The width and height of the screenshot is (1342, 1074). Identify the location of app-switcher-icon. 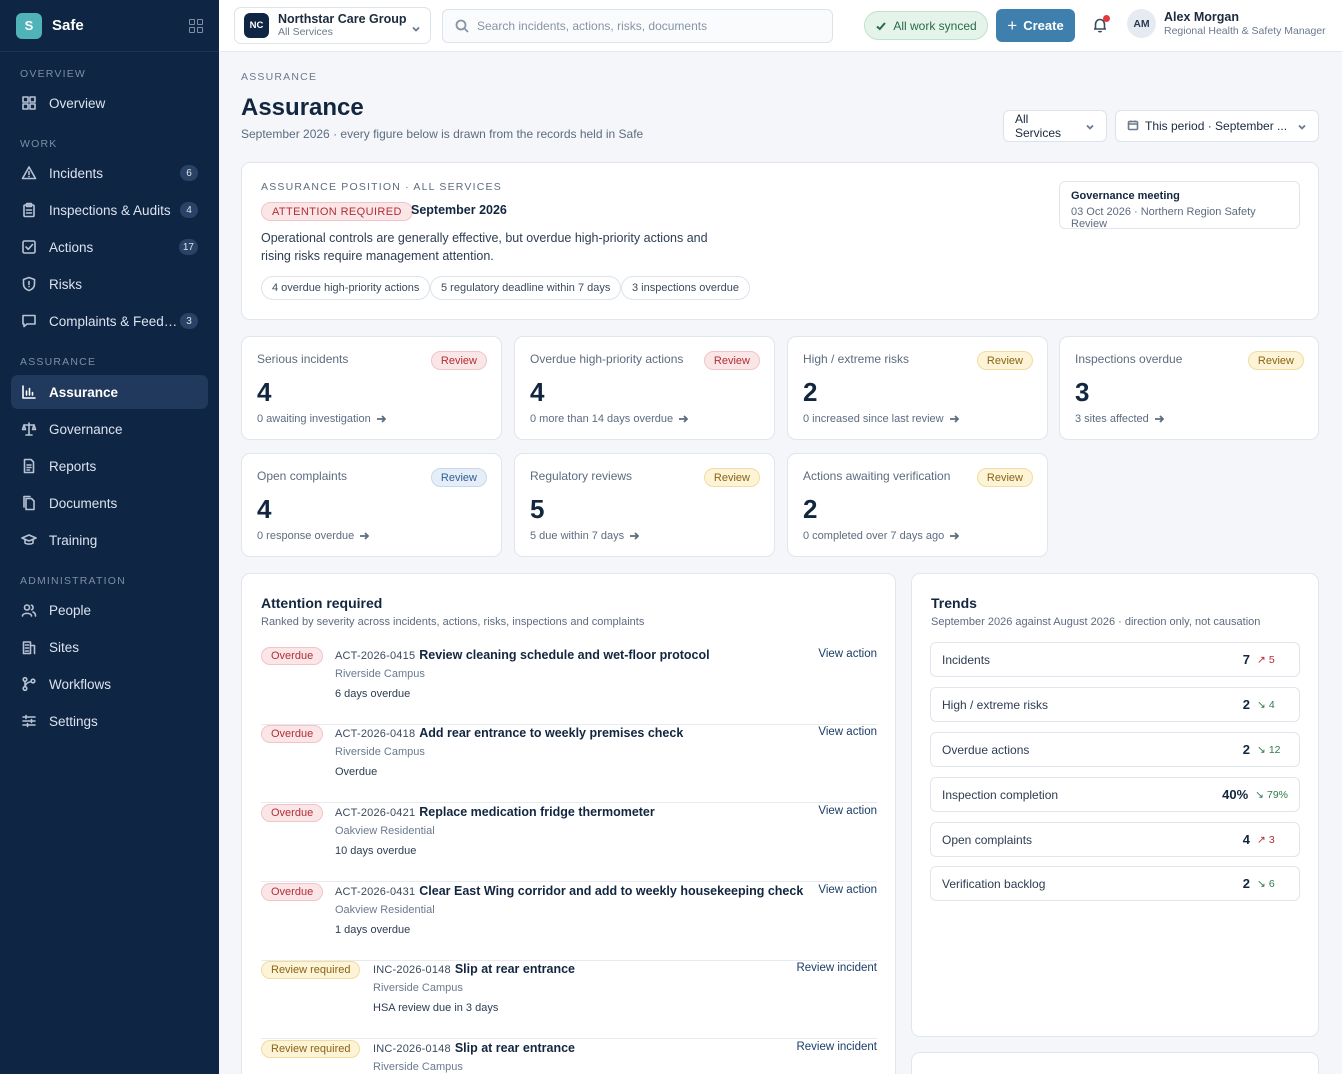
(196, 25).